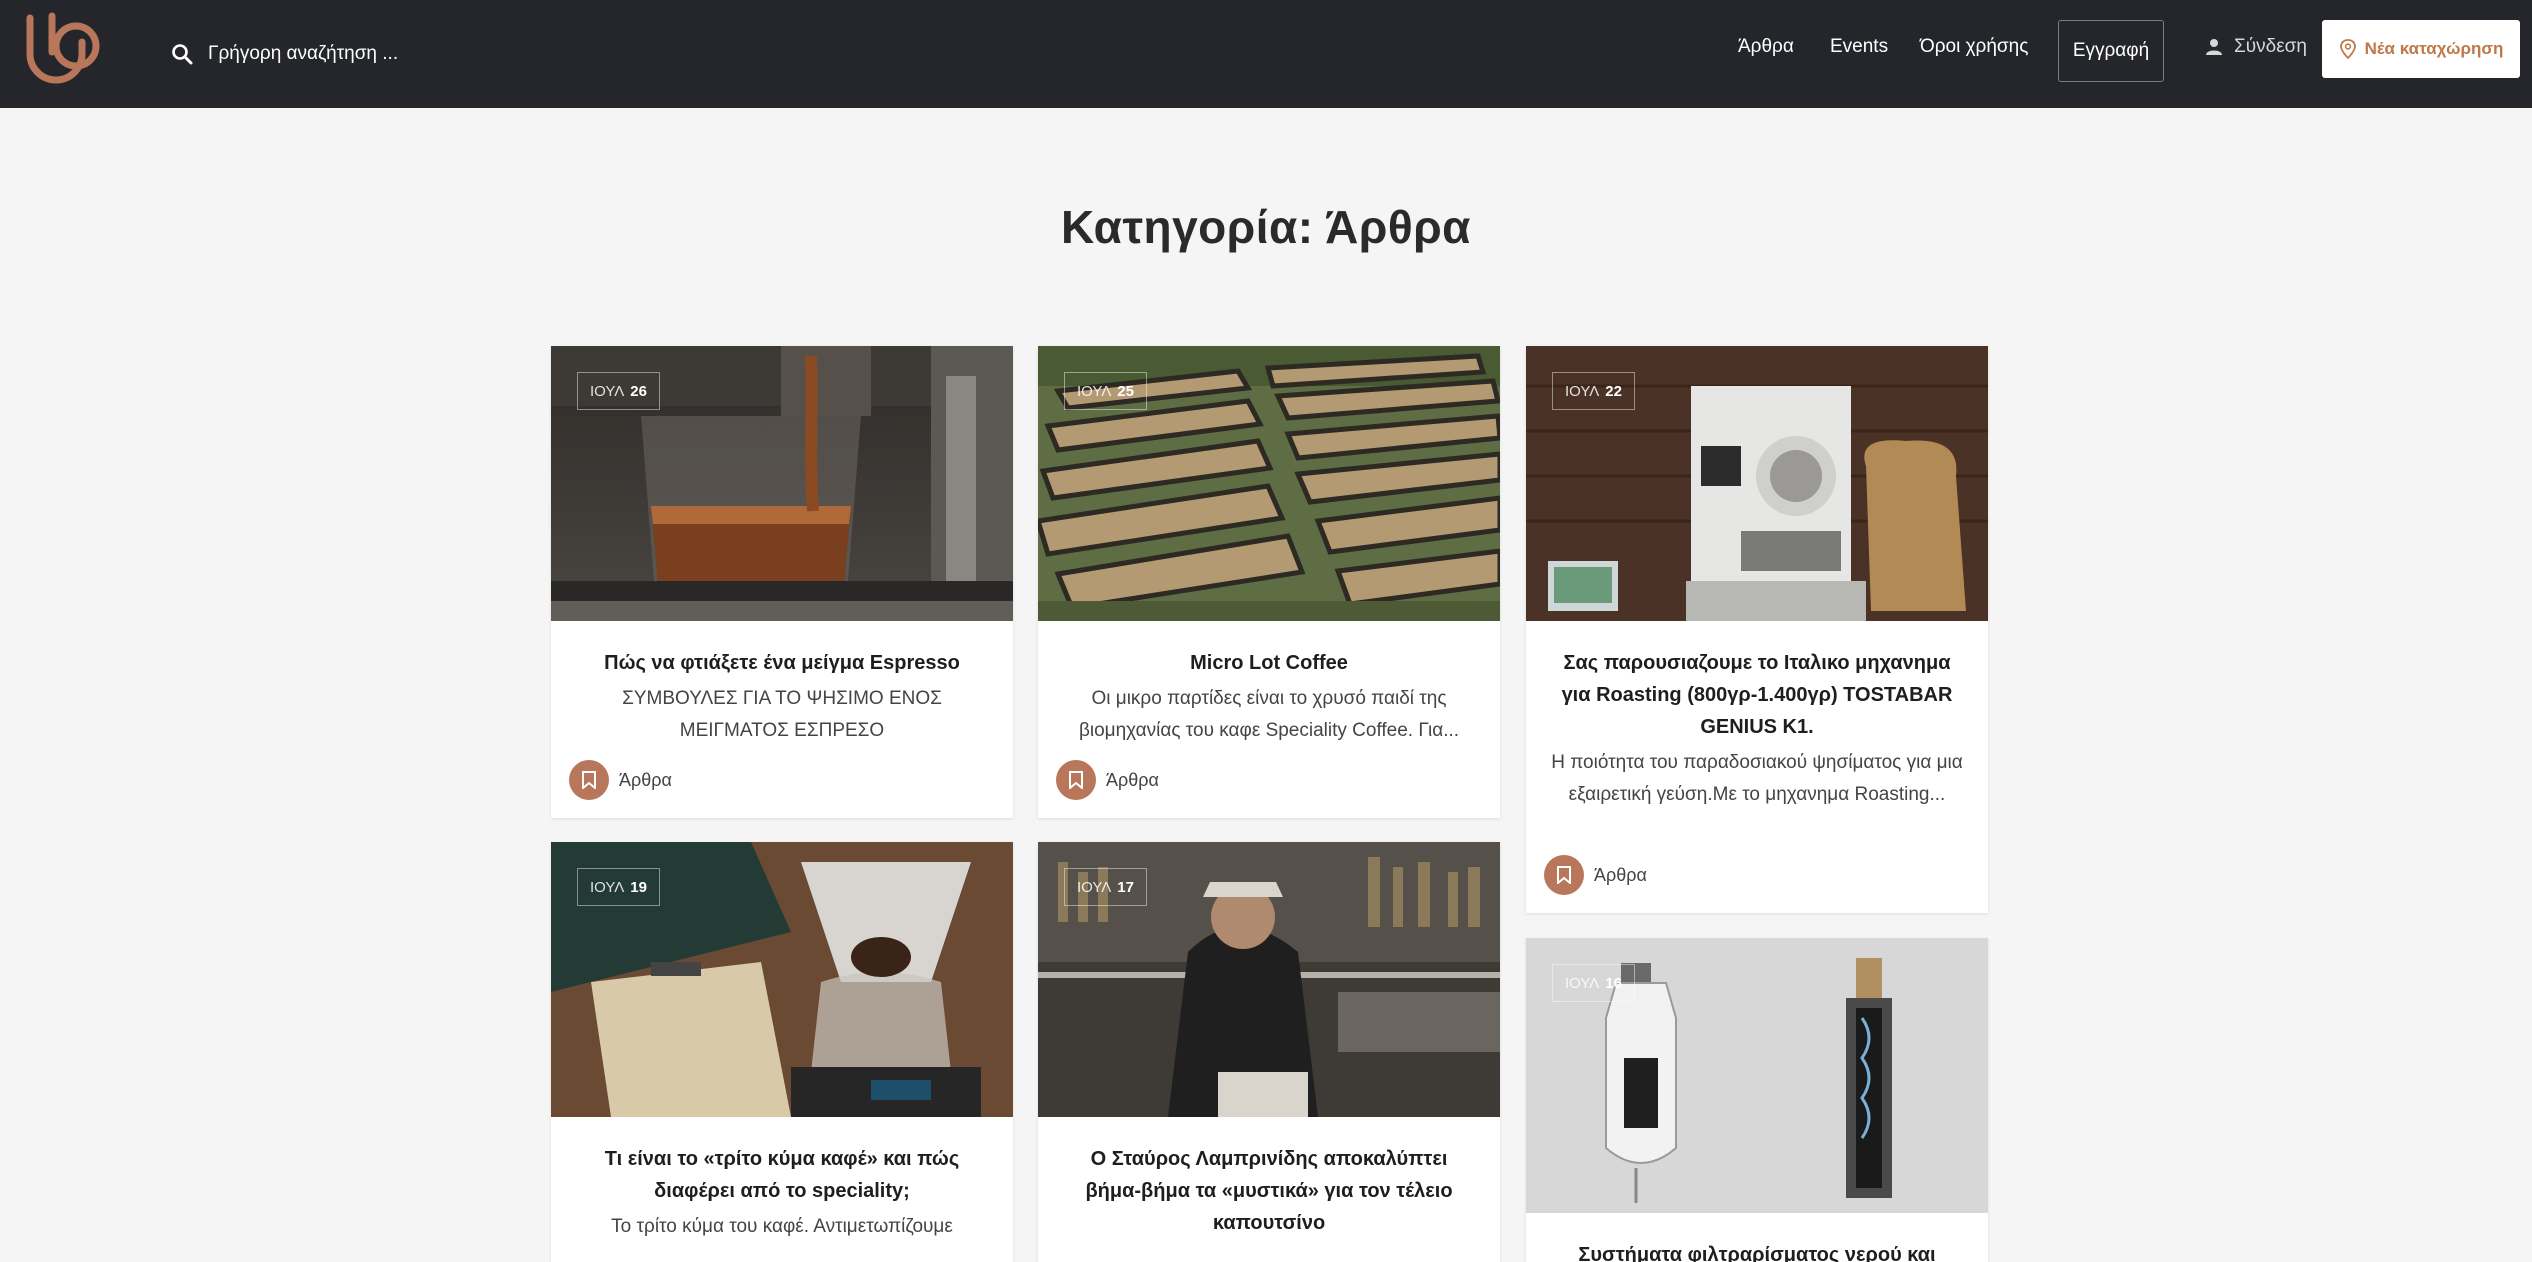 Image resolution: width=2532 pixels, height=1262 pixels. What do you see at coordinates (1613, 983) in the screenshot?
I see `date-day: 16` at bounding box center [1613, 983].